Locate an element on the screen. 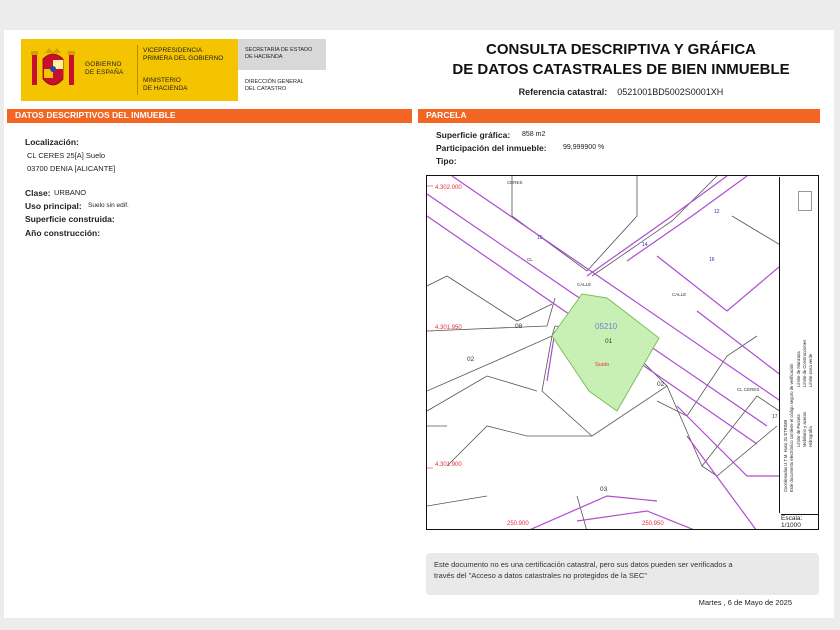  legend-item-7: Límite zona verde is located at coordinates (810, 370).